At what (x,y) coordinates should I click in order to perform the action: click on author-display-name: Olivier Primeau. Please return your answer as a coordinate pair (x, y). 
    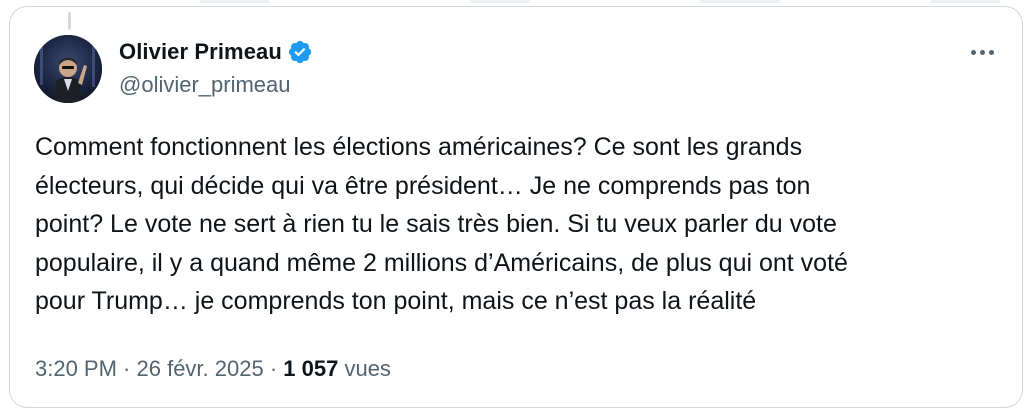
    Looking at the image, I should click on (200, 52).